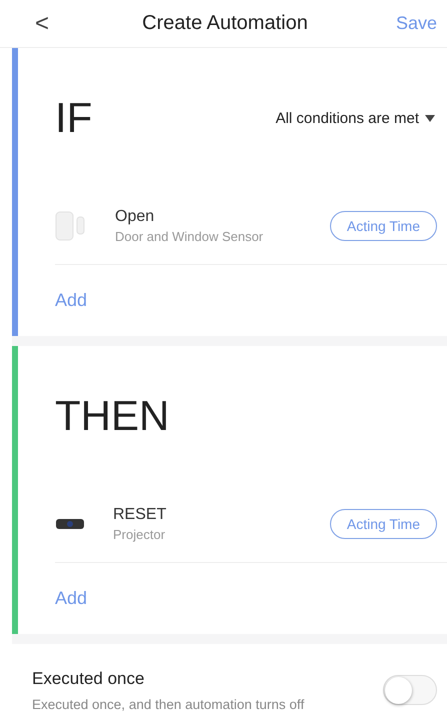 The width and height of the screenshot is (447, 725). Describe the element at coordinates (42, 24) in the screenshot. I see `back-button: <` at that location.